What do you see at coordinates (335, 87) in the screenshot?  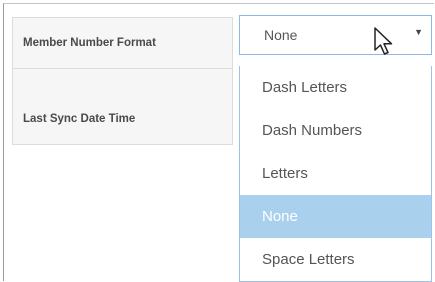 I see `dropdown-option-dash-letters: Dash Letters` at bounding box center [335, 87].